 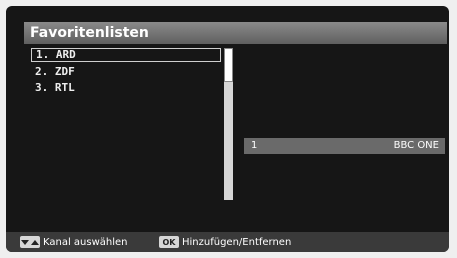 What do you see at coordinates (126, 72) in the screenshot?
I see `list-item-zdf: 2. ZDF` at bounding box center [126, 72].